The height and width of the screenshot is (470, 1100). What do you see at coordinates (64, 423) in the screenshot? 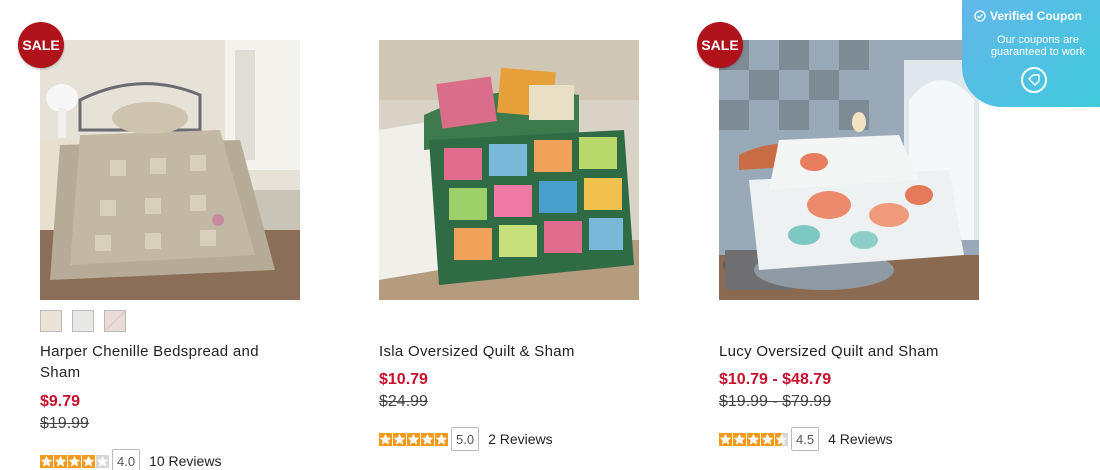
I see `original-price: $19.99` at bounding box center [64, 423].